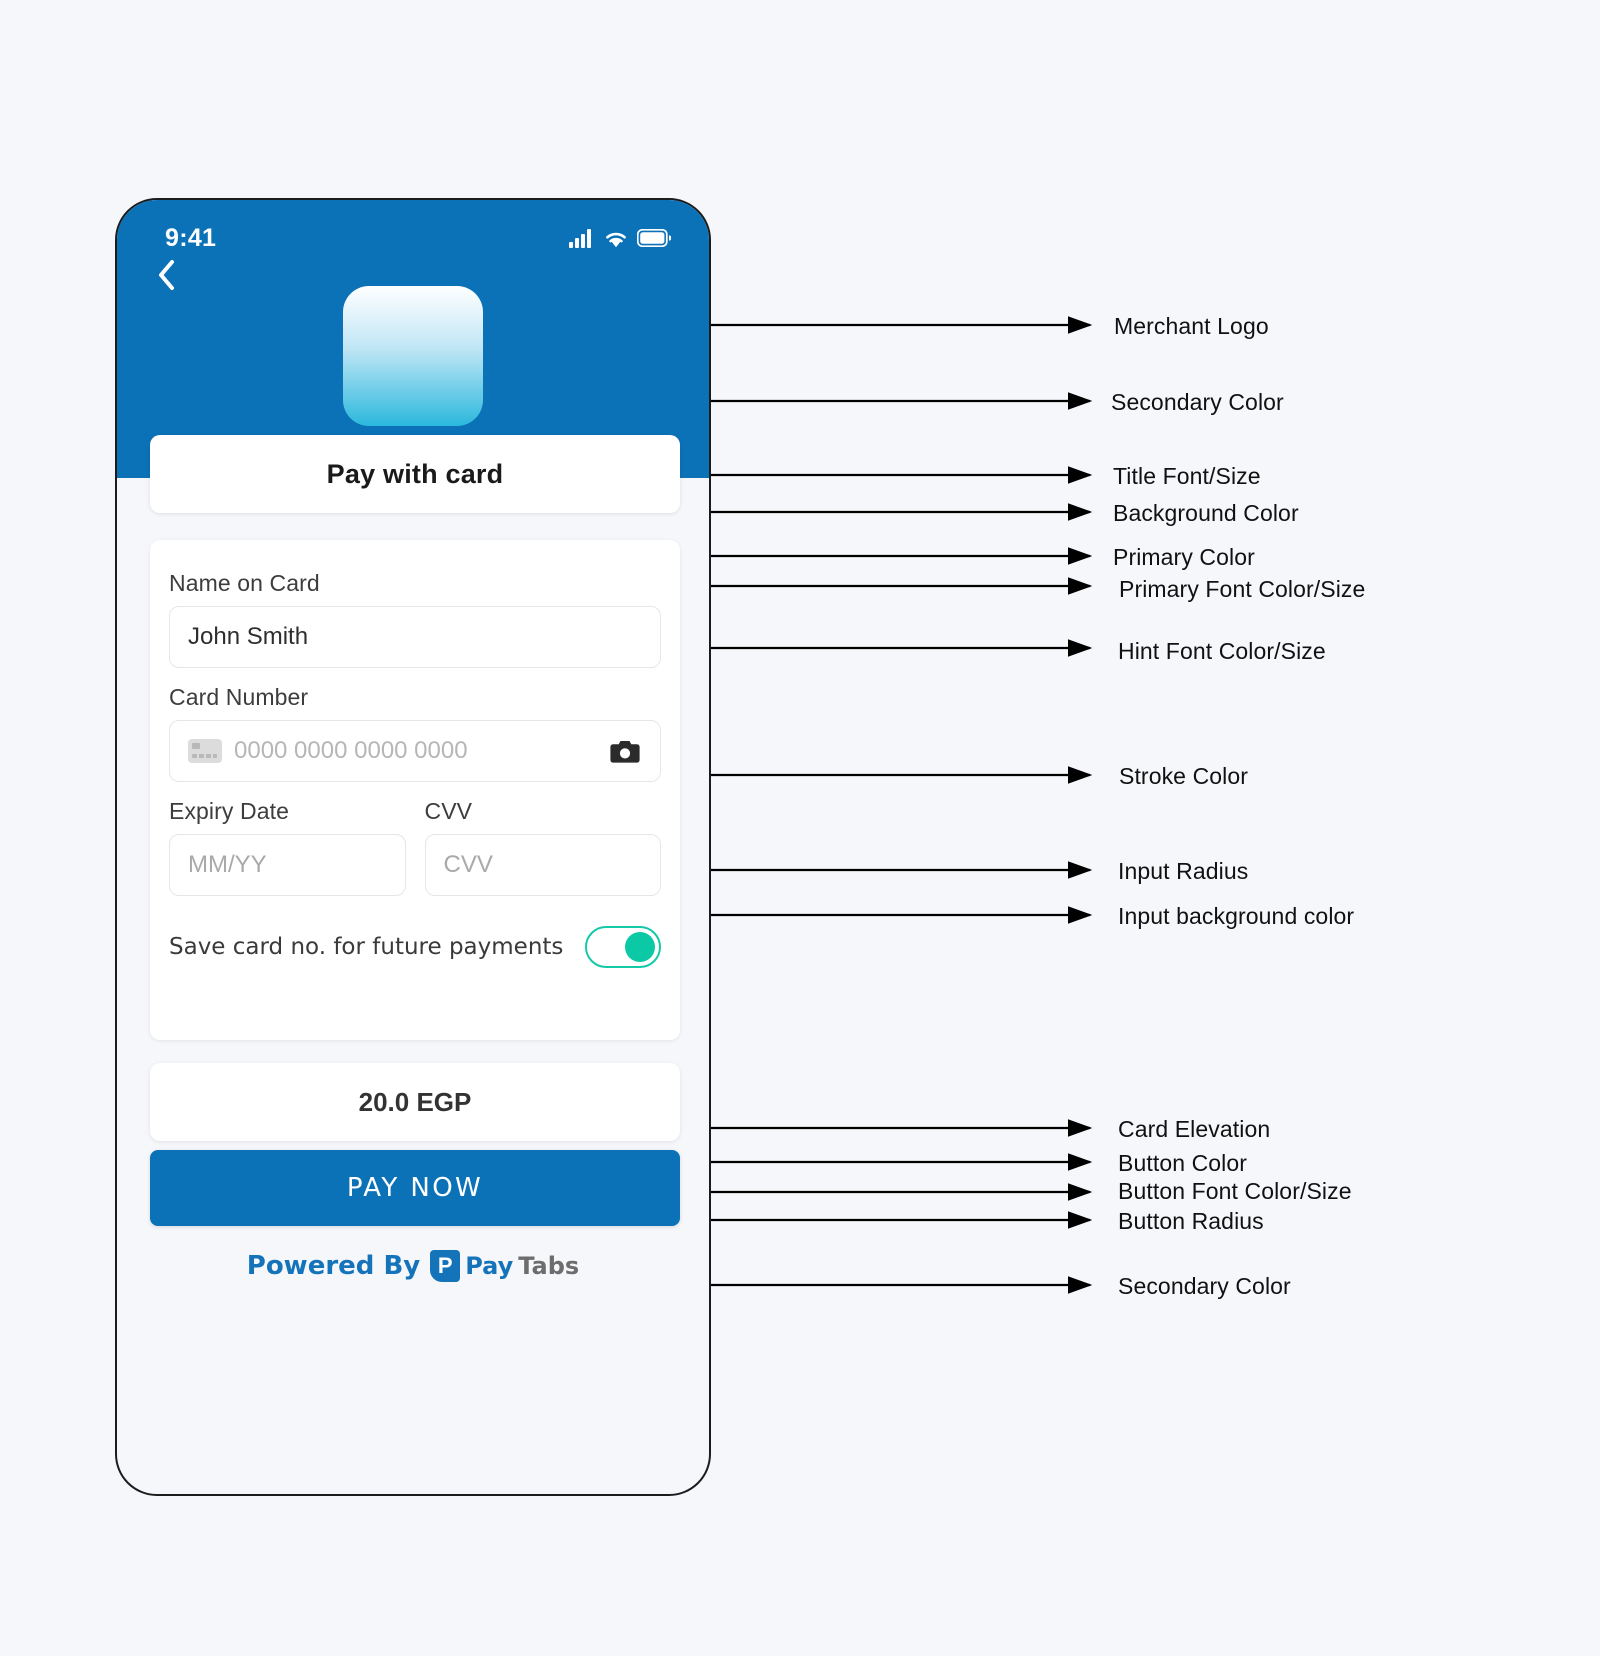 This screenshot has height=1656, width=1600. I want to click on expiry-date-placeholder: MM/YY, so click(227, 864).